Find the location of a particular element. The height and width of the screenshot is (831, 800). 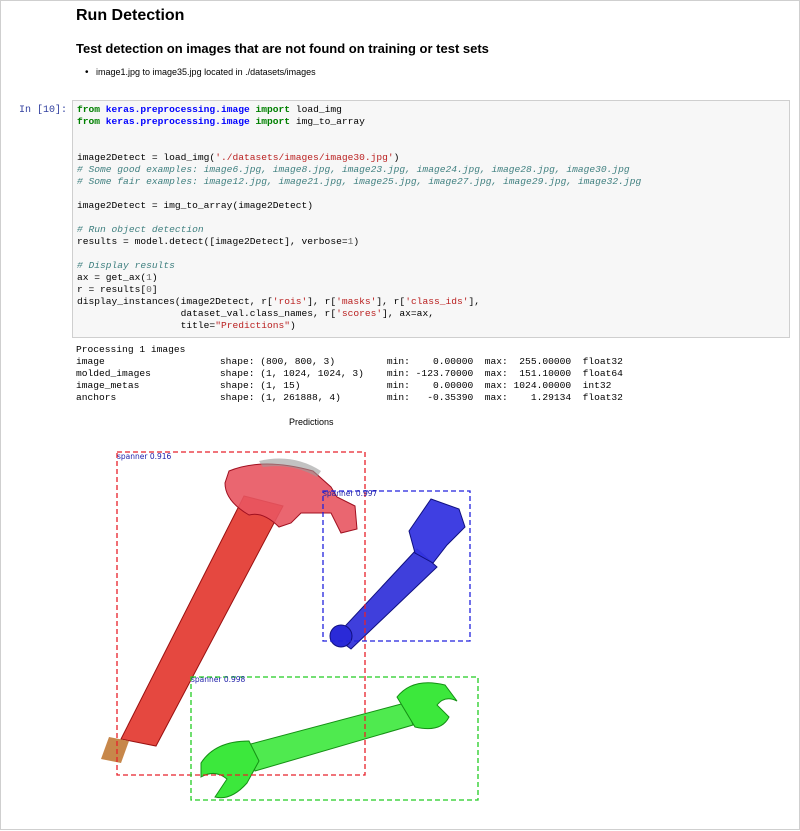

detection-label-1: spanner 0.916 is located at coordinates (144, 456).